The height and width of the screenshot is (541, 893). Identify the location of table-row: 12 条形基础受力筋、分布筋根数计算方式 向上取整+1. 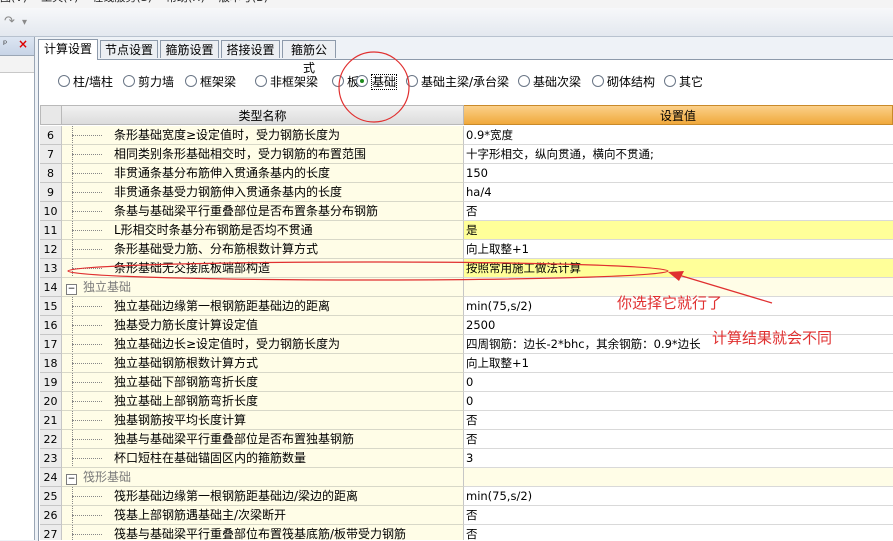
(466, 249).